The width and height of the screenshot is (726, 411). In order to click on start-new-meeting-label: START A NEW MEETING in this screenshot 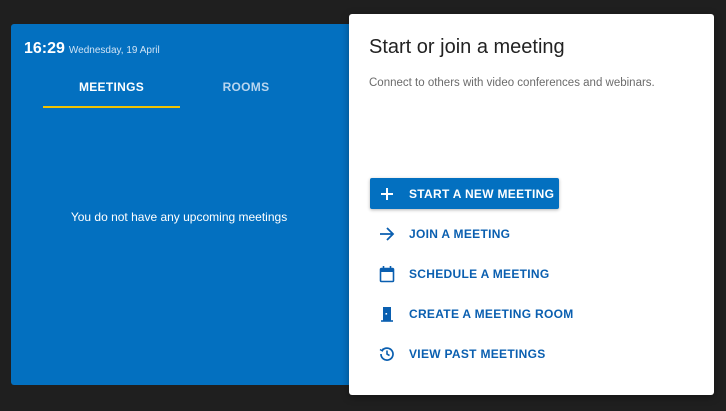, I will do `click(482, 193)`.